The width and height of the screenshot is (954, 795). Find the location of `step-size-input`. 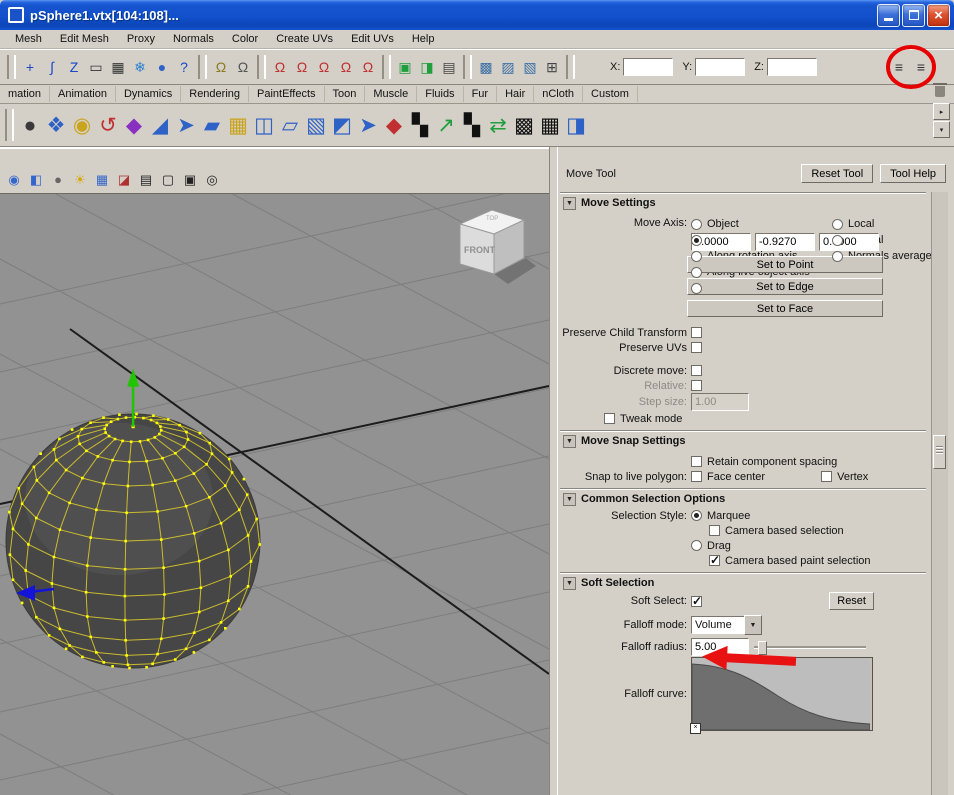

step-size-input is located at coordinates (720, 402).